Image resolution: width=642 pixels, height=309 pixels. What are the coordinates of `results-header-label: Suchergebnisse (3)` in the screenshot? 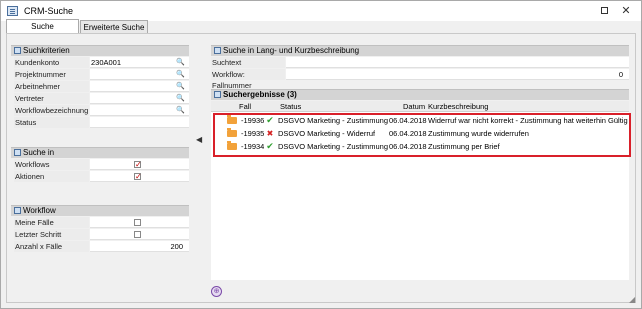 It's located at (260, 94).